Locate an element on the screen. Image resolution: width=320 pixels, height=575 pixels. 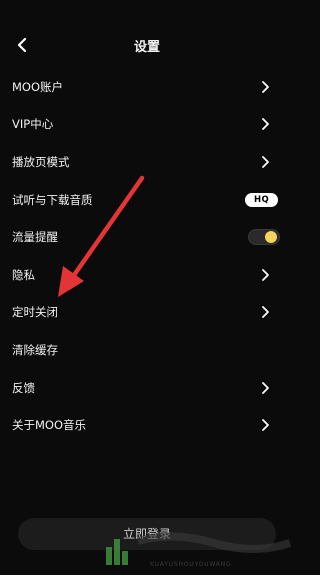
settings-item-audio-quality: 试听与下载音质 HQ is located at coordinates (147, 200).